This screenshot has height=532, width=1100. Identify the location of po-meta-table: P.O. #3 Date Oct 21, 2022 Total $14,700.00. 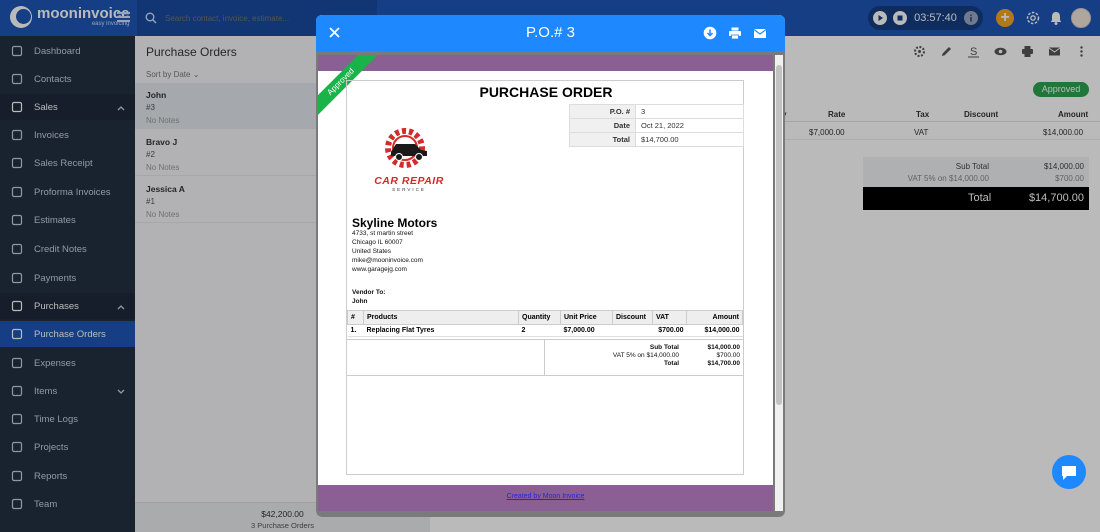
(656, 125).